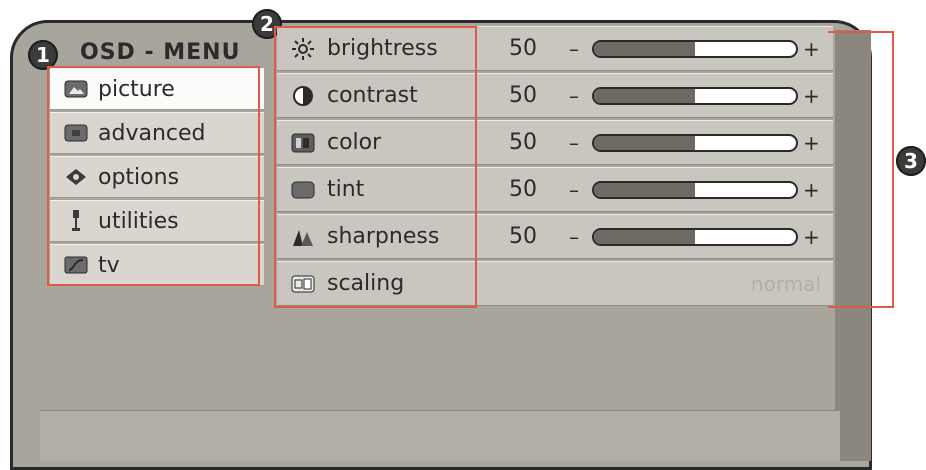 This screenshot has height=470, width=926. I want to click on callout-bracket-controls, so click(861, 169).